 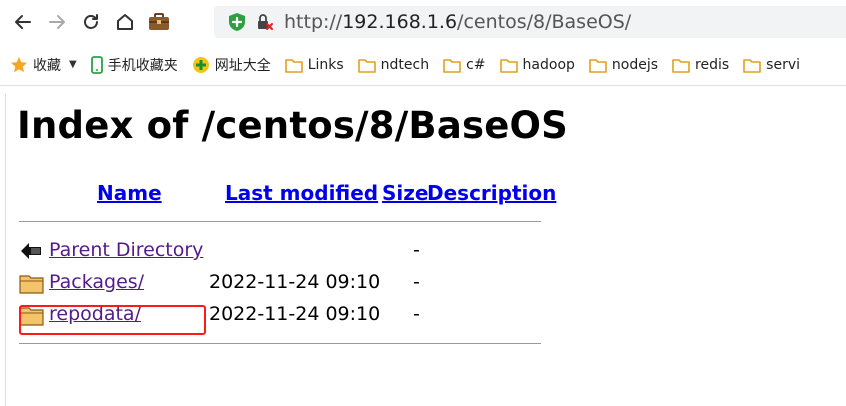 I want to click on listing-row-packages: Packages/ 2022-11-24 09:10 -, so click(x=279, y=284).